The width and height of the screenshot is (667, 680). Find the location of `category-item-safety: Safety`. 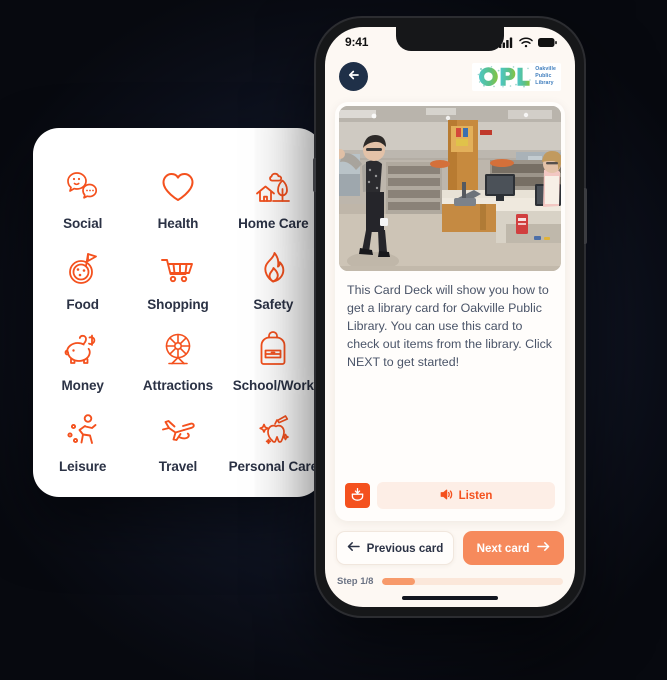

category-item-safety: Safety is located at coordinates (273, 279).